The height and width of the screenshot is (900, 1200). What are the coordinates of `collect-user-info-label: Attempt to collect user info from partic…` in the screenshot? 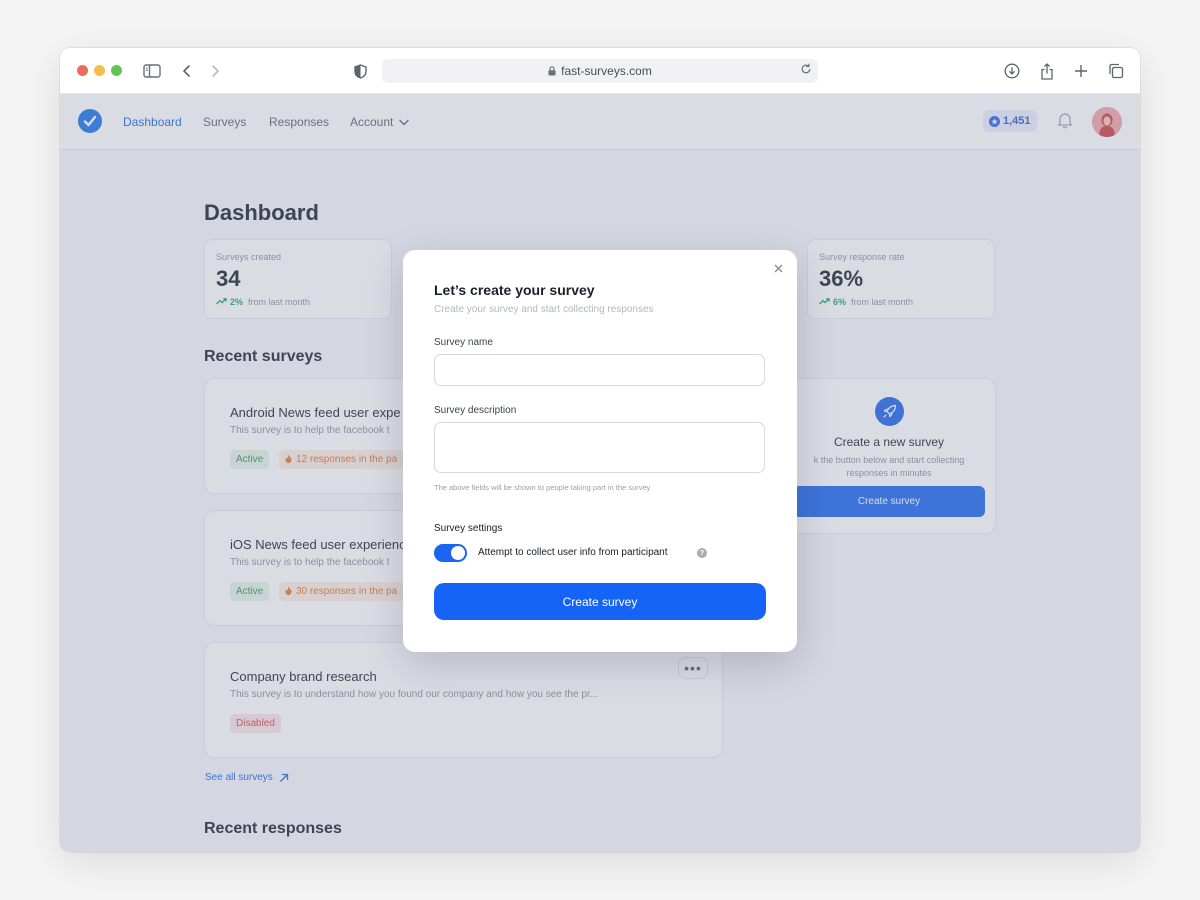 It's located at (573, 552).